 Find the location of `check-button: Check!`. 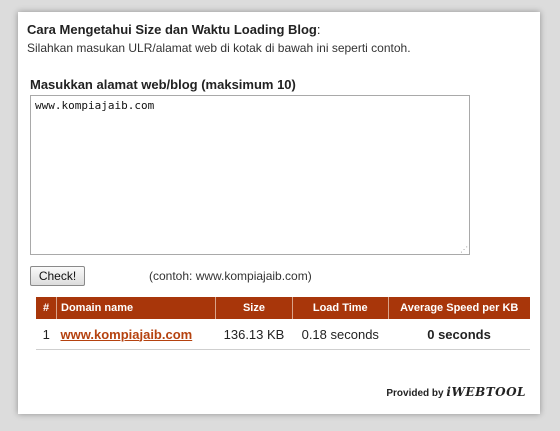

check-button: Check! is located at coordinates (57, 276).